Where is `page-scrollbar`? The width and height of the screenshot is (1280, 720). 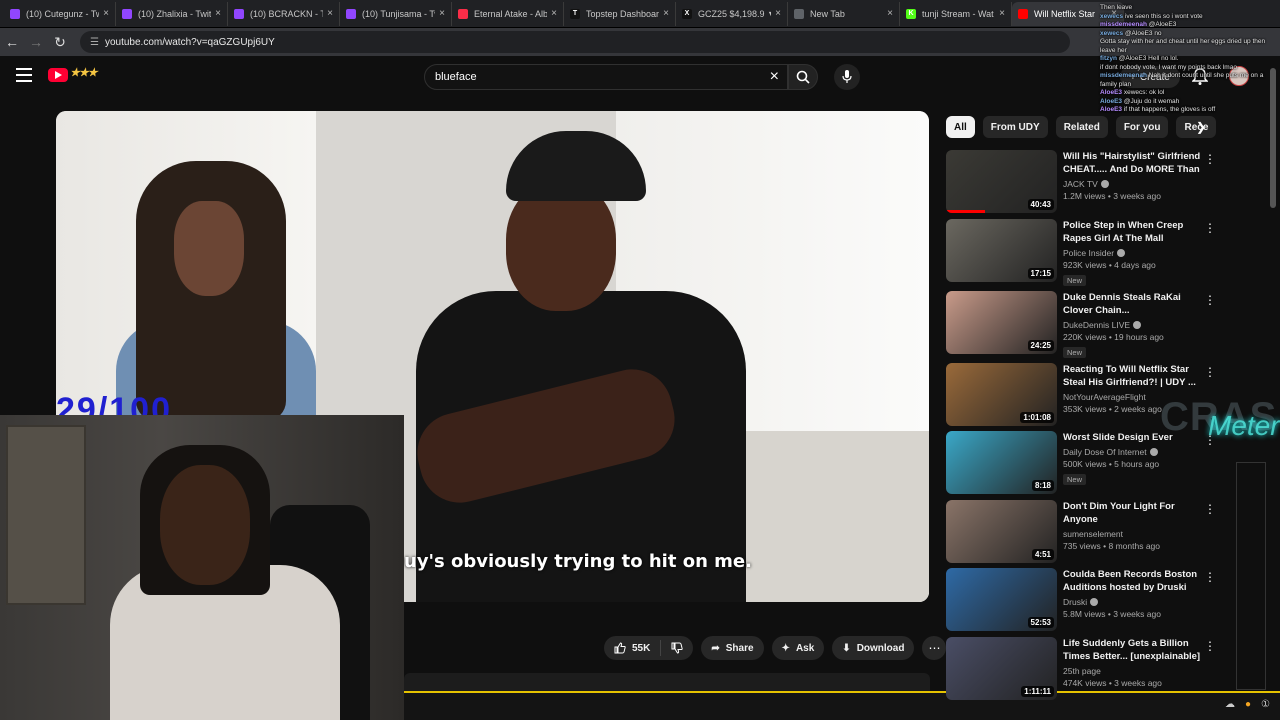
page-scrollbar is located at coordinates (1273, 138).